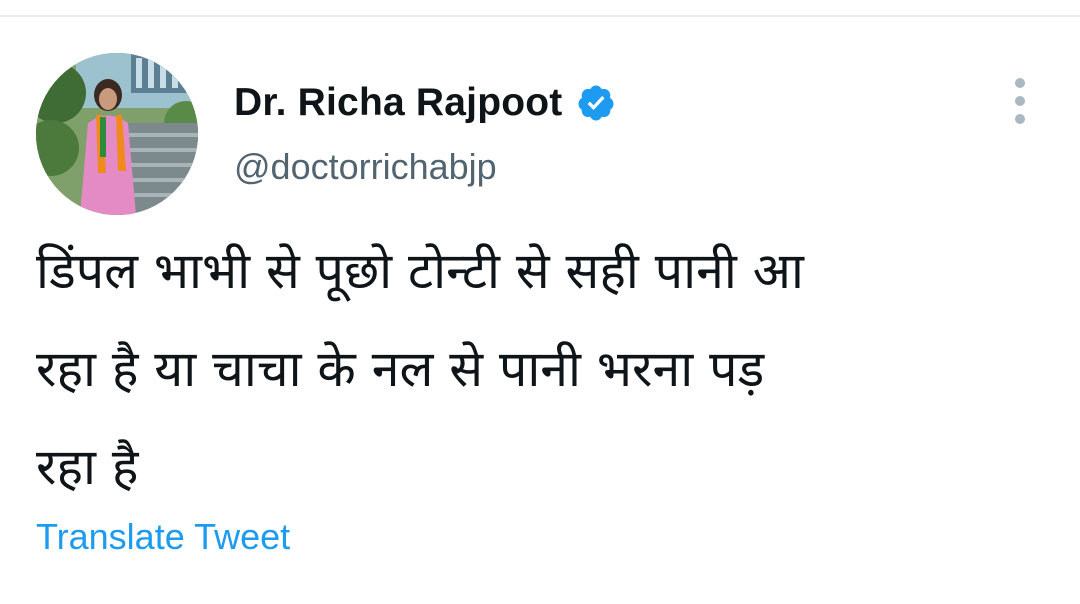  I want to click on avatar-image, so click(117, 134).